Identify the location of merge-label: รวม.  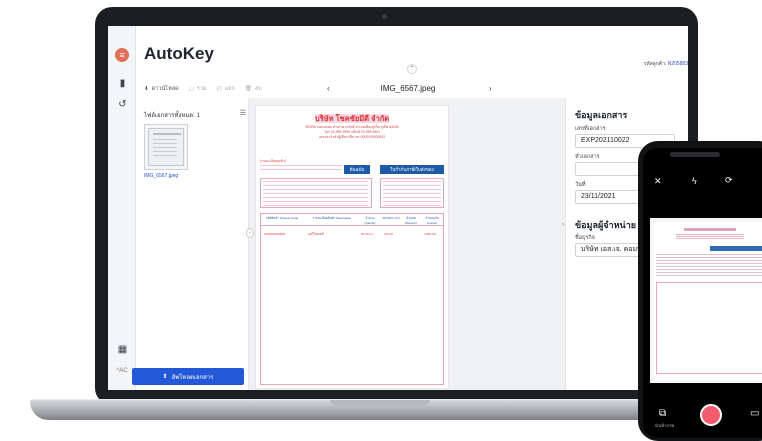
(201, 89).